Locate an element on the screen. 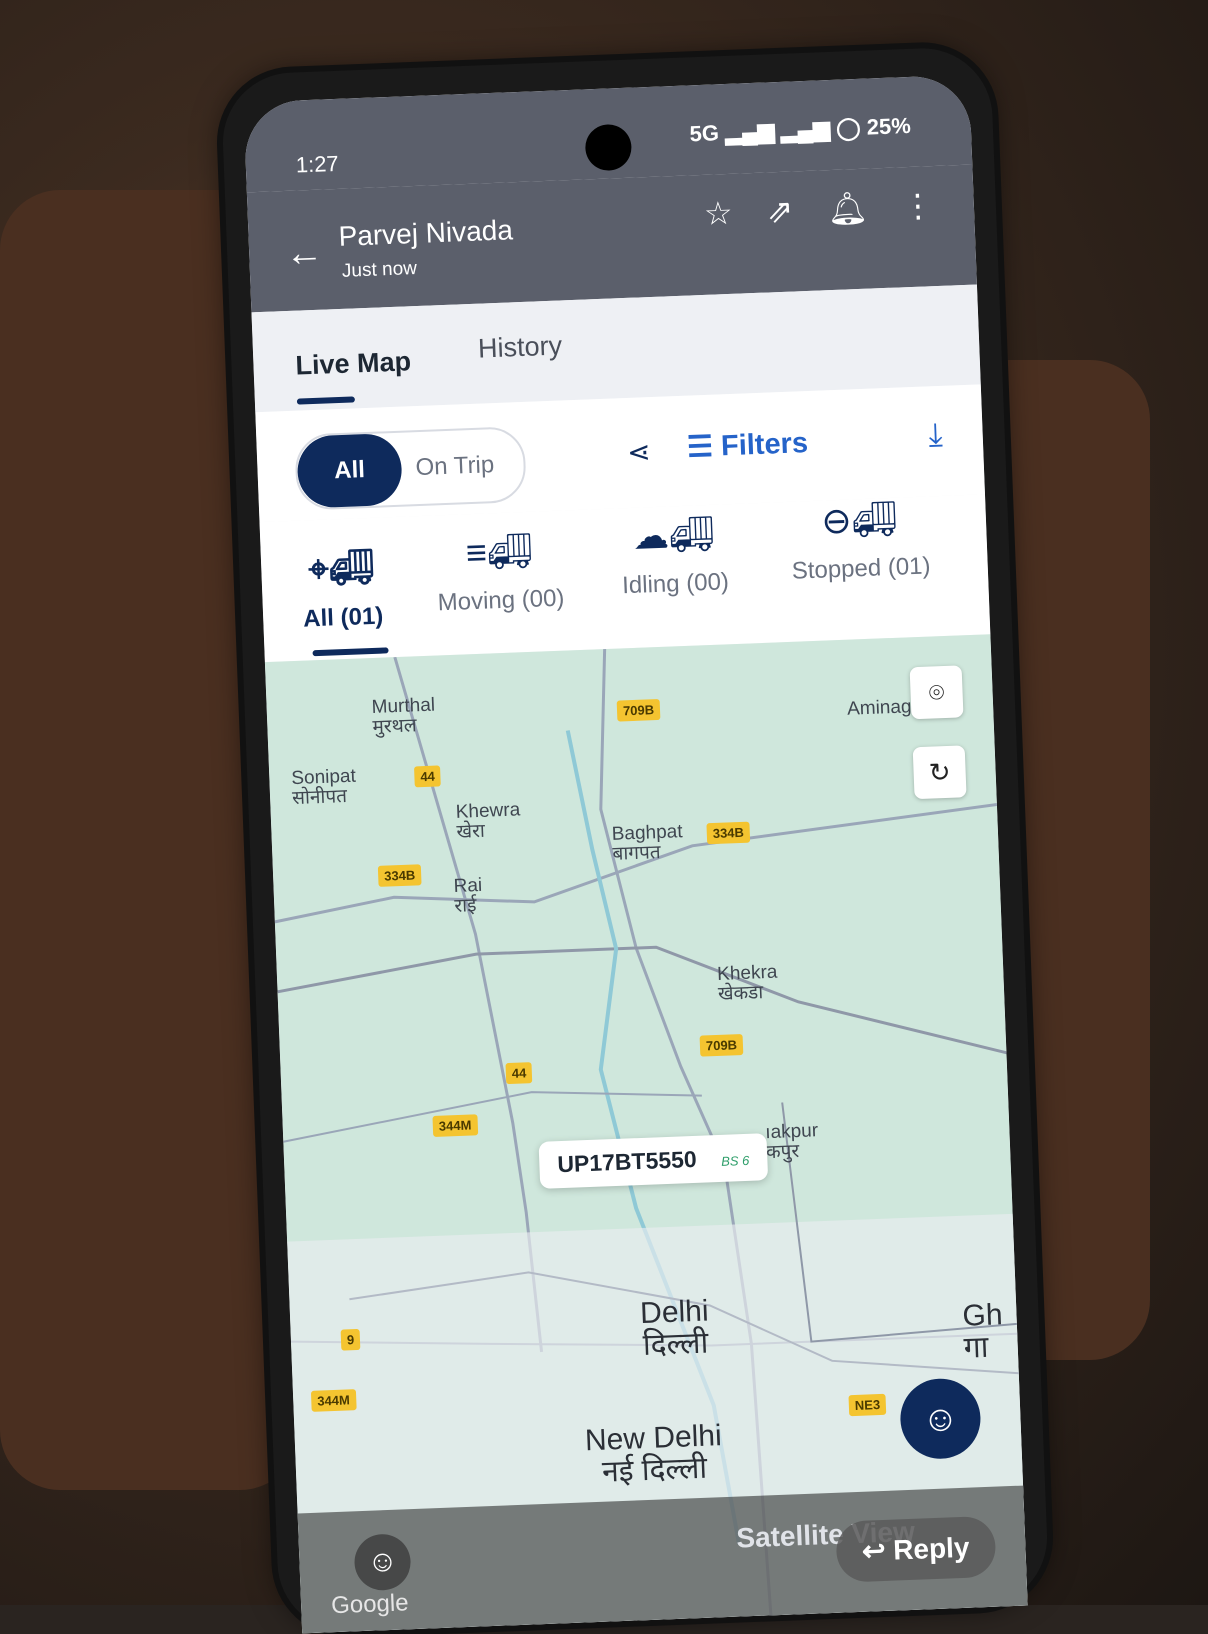  reply-button: ↩ Reply is located at coordinates (915, 1549).